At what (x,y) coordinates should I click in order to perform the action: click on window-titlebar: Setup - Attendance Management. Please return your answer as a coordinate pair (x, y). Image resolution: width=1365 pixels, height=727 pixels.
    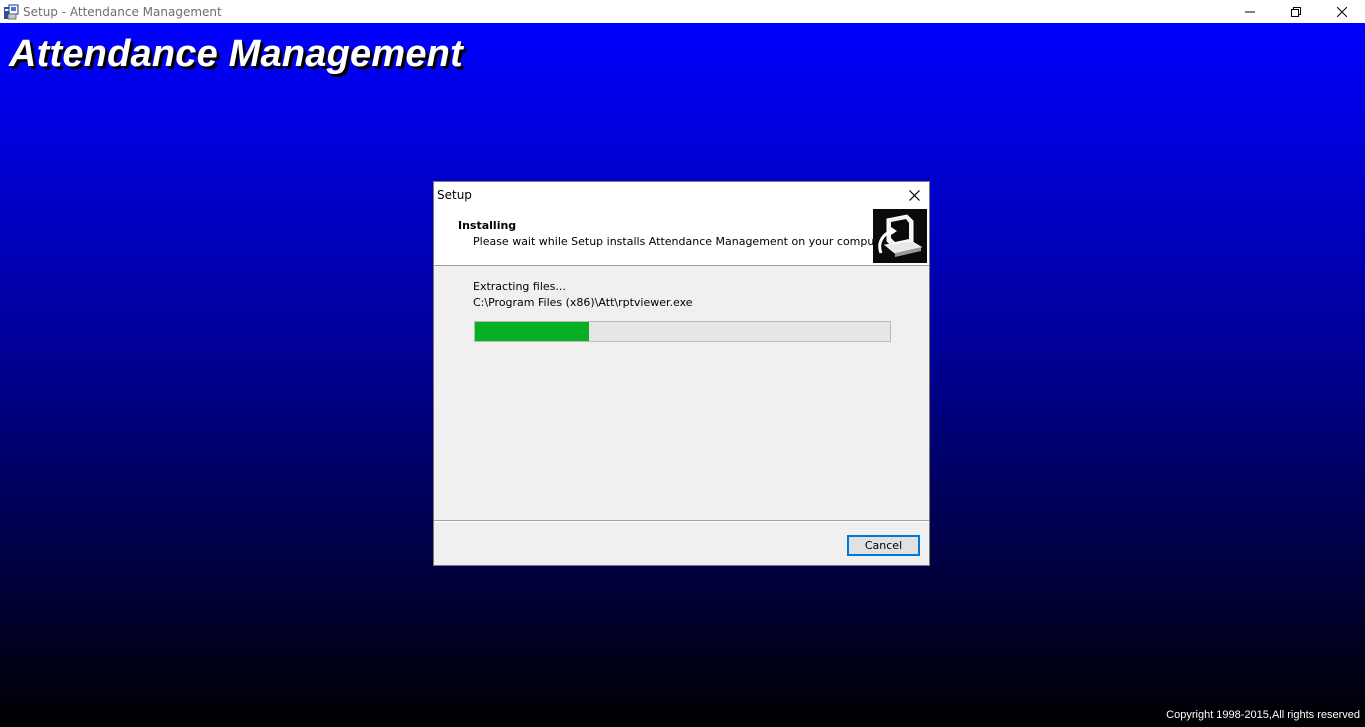
    Looking at the image, I should click on (682, 11).